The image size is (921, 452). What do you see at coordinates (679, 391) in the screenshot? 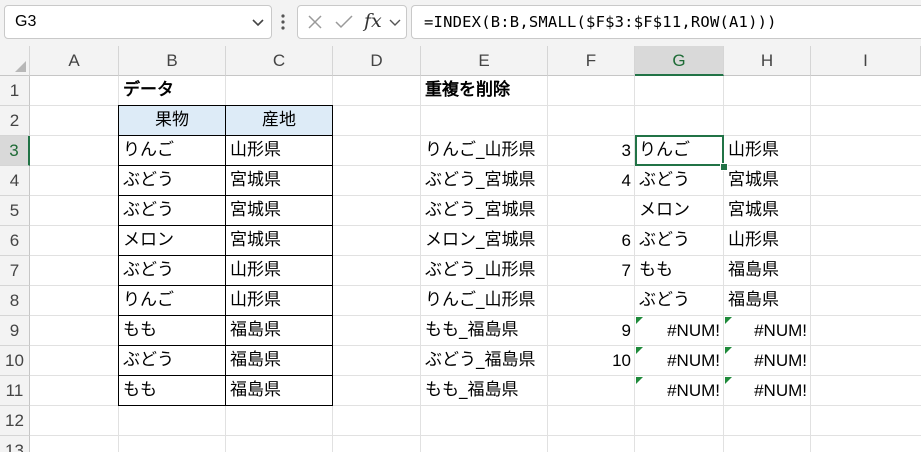
I see `cell-g11: #NUM!` at bounding box center [679, 391].